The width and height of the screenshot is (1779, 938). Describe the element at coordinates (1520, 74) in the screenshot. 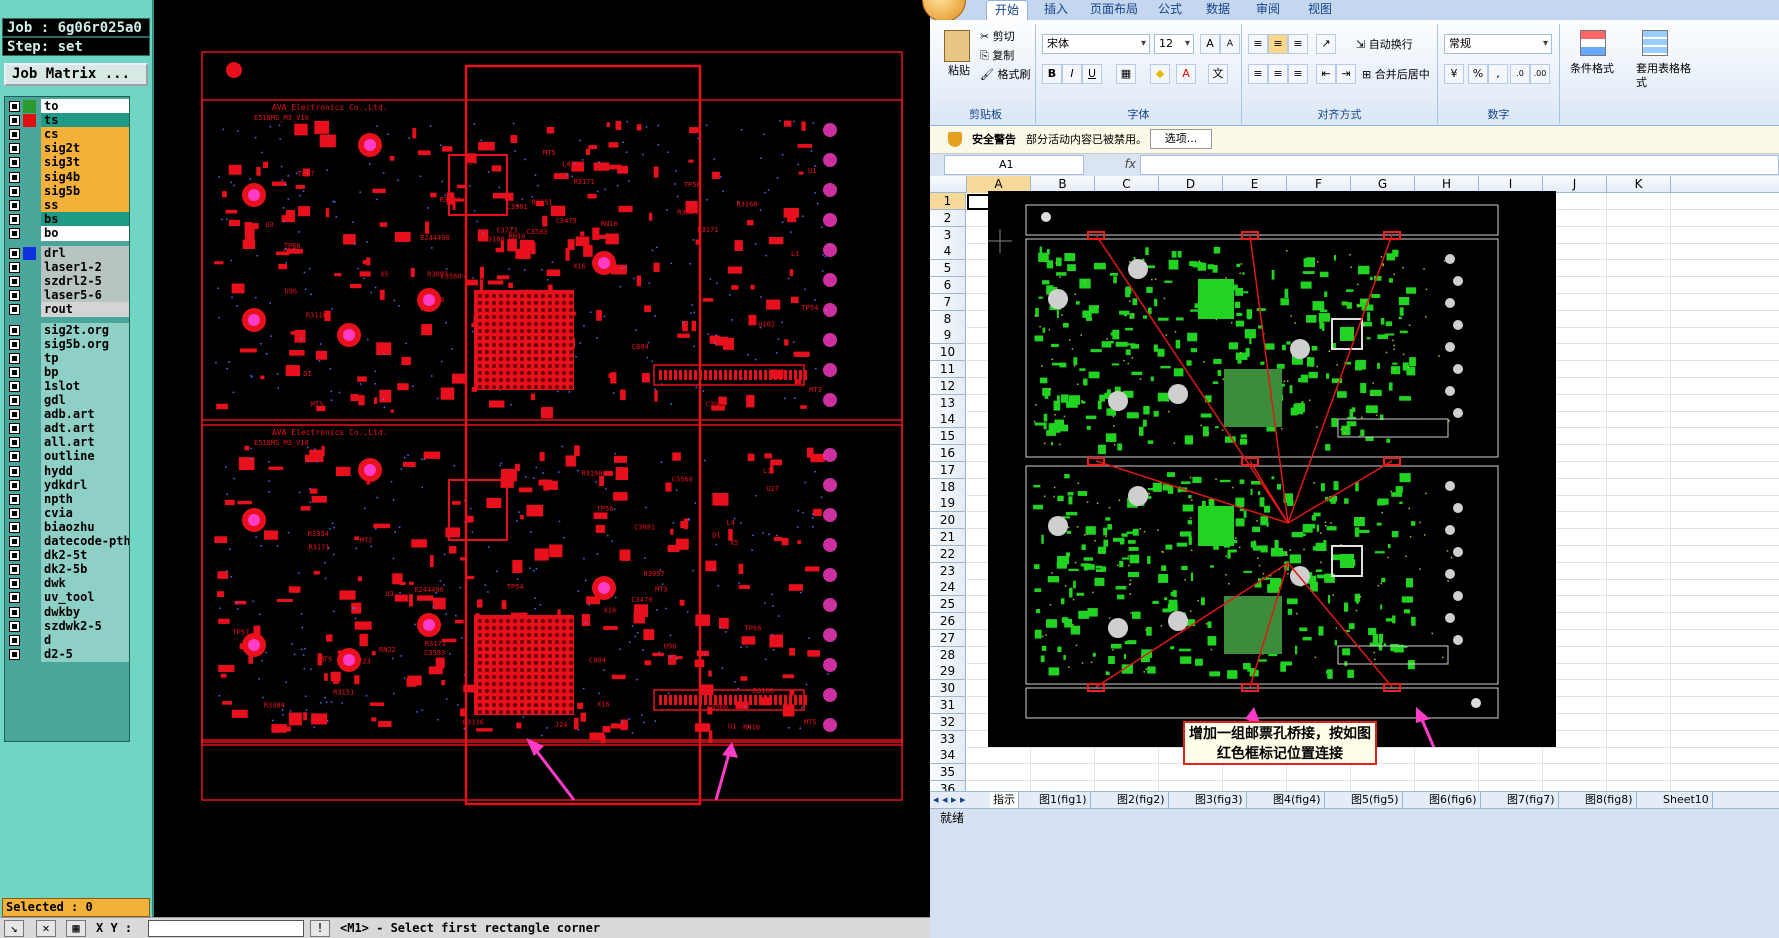

I see `increase-decimal-icon: .0` at that location.